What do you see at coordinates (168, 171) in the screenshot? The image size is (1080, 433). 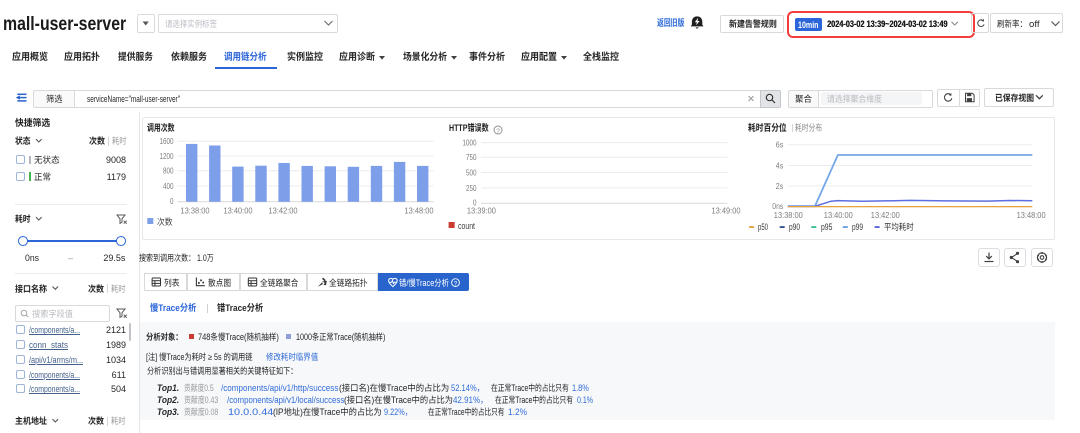 I see `svg-text: 800` at bounding box center [168, 171].